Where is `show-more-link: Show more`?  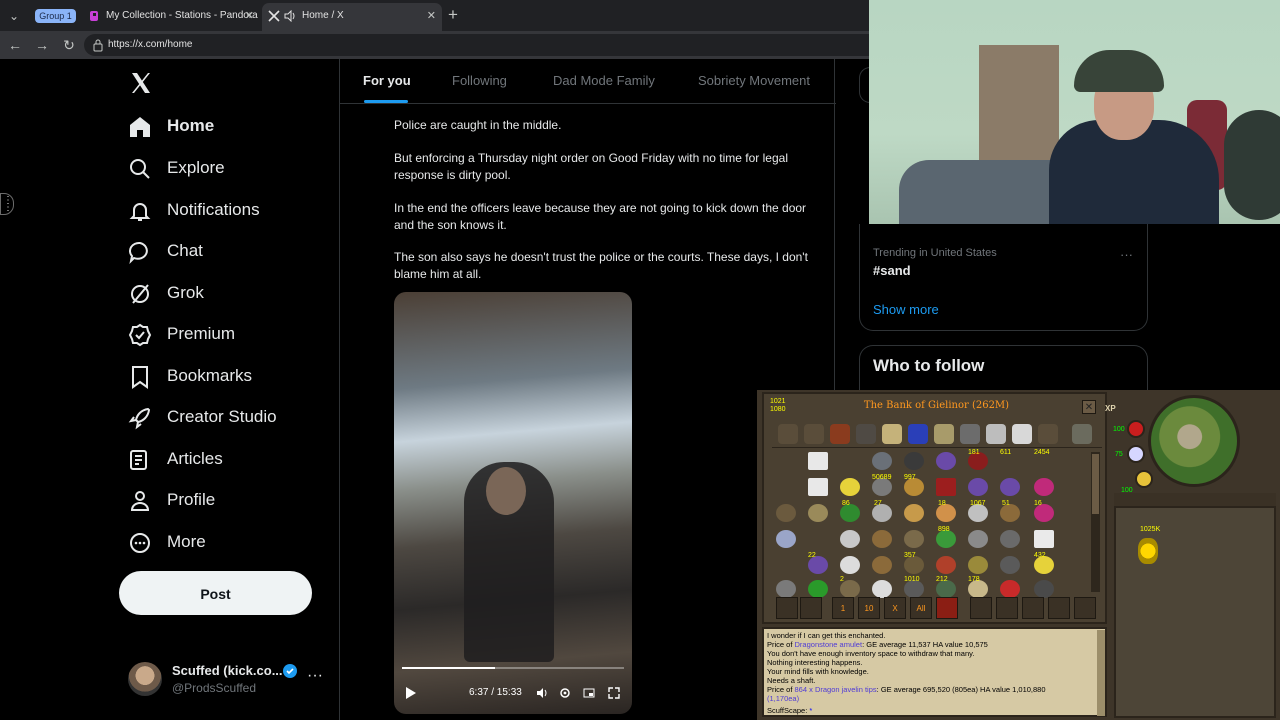
show-more-link: Show more is located at coordinates (906, 309).